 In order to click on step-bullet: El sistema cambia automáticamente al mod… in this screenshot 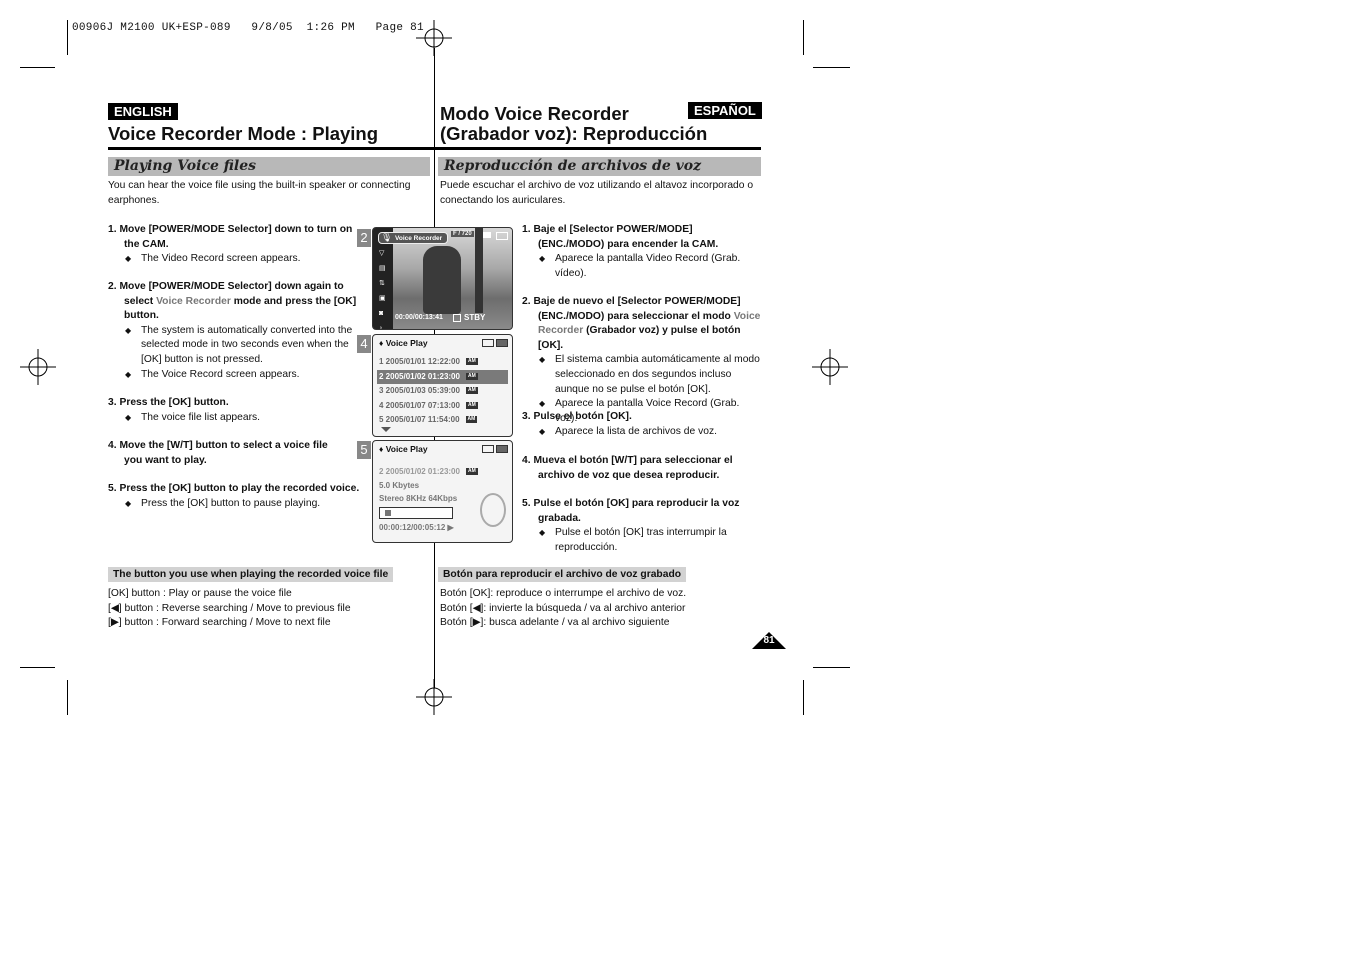, I will do `click(643, 375)`.